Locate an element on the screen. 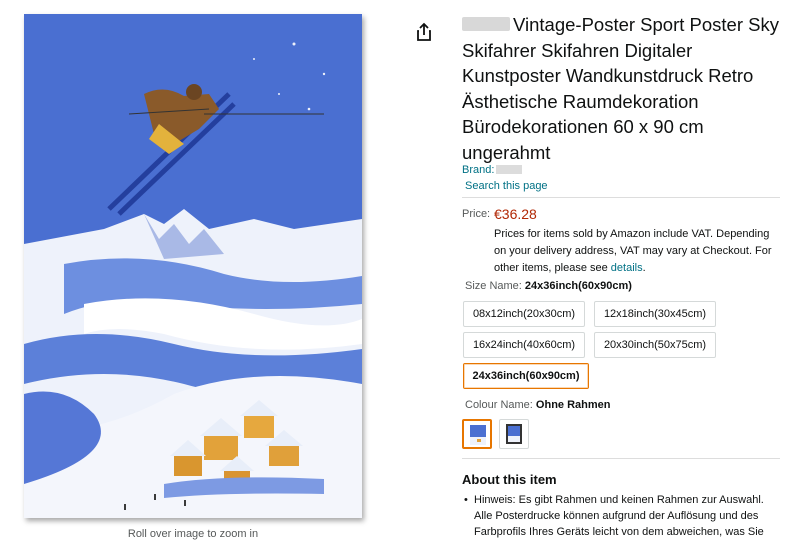  price-value: €36.28 is located at coordinates (515, 214).